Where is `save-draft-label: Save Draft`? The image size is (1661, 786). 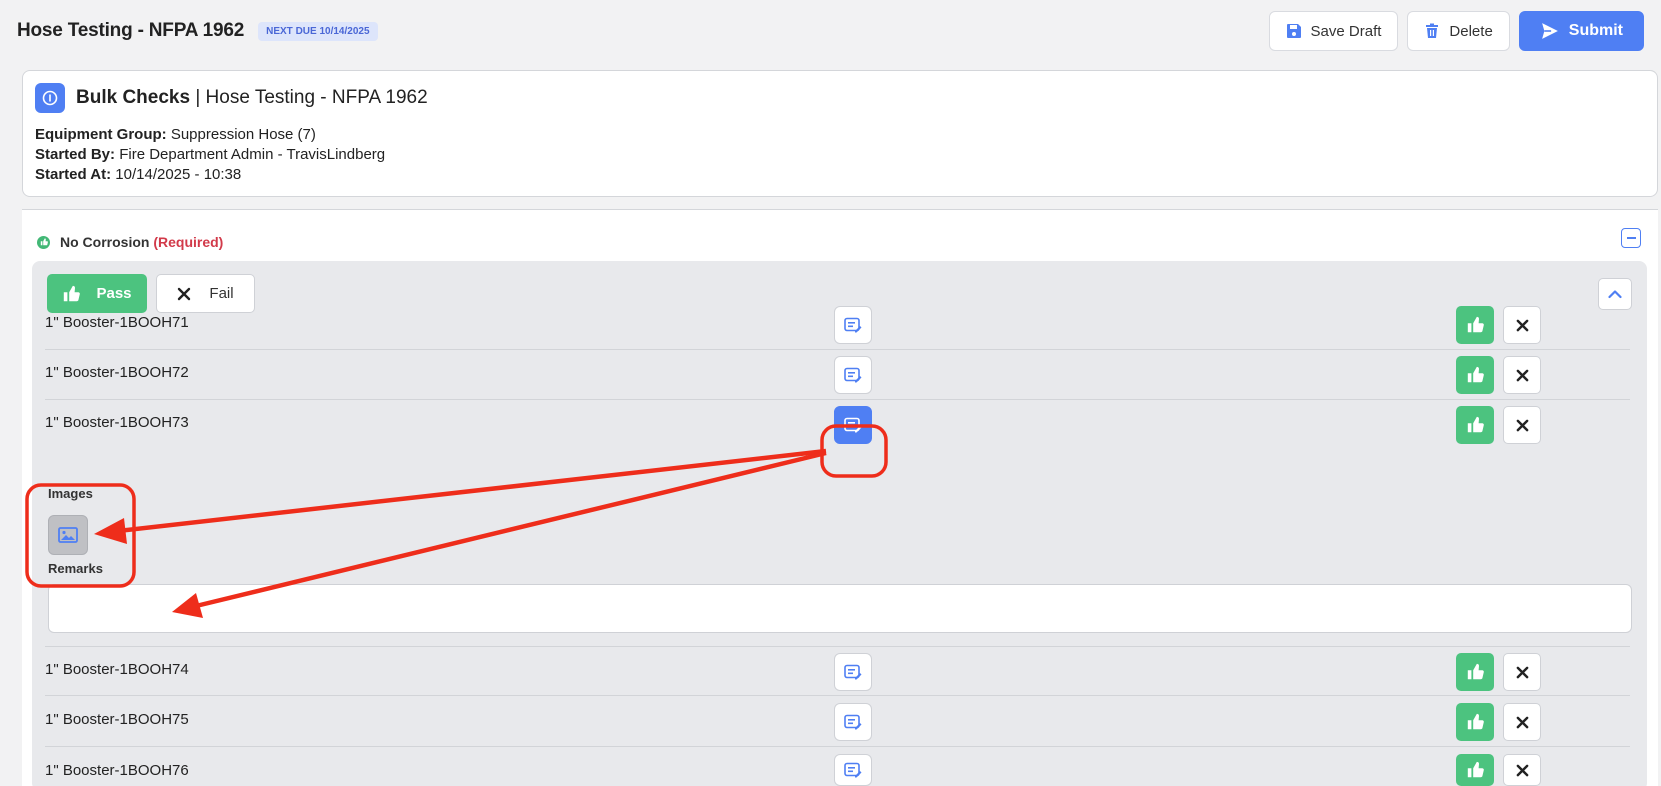 save-draft-label: Save Draft is located at coordinates (1346, 31).